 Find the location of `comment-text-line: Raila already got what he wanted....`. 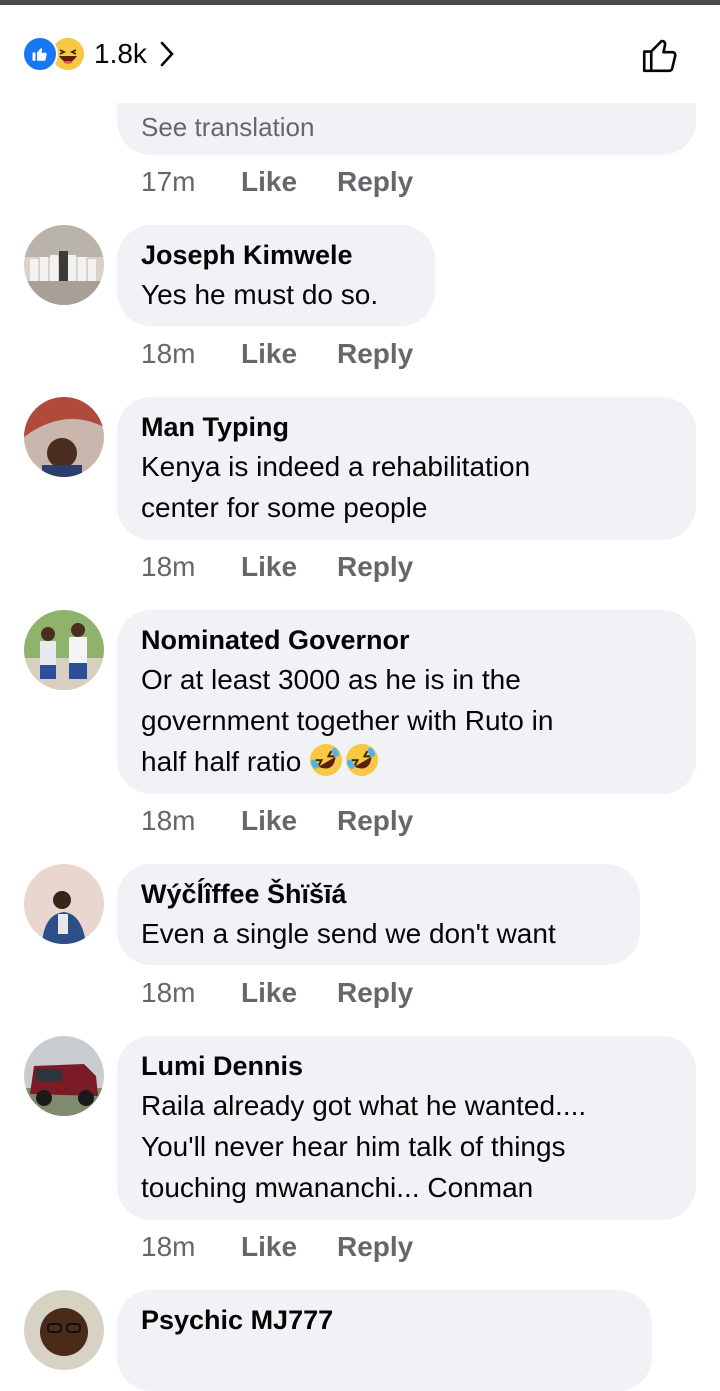

comment-text-line: Raila already got what he wanted.... is located at coordinates (364, 1105).